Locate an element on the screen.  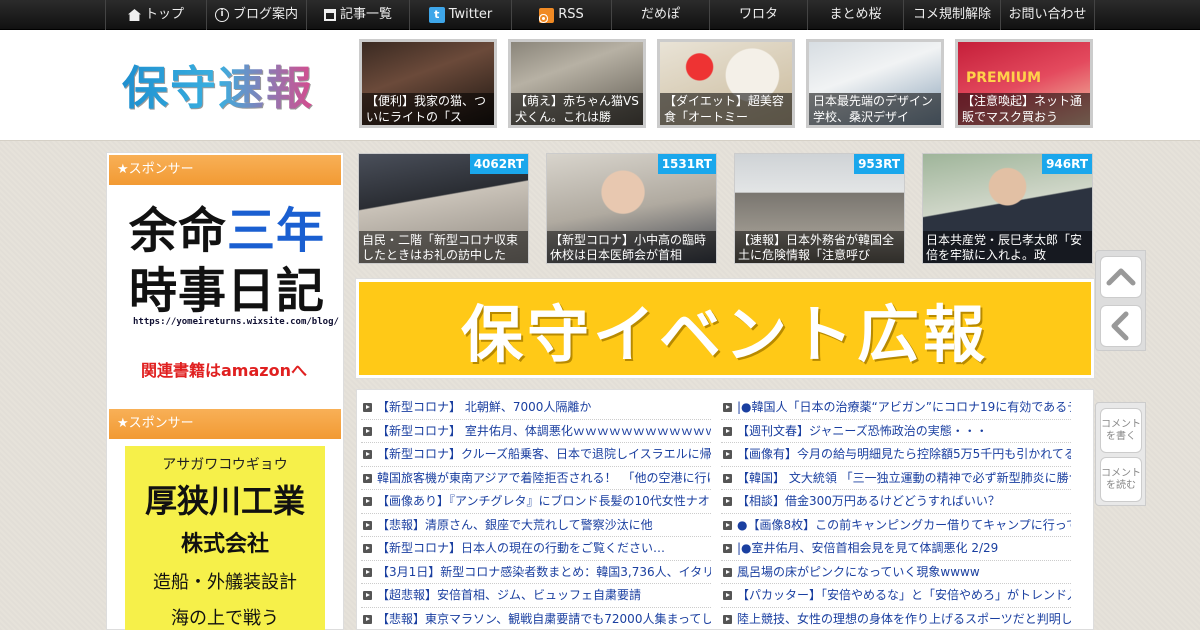
featured-thumb: 【萌え】赤ちゃん猫VS犬くん。これは勝 is located at coordinates (577, 83).